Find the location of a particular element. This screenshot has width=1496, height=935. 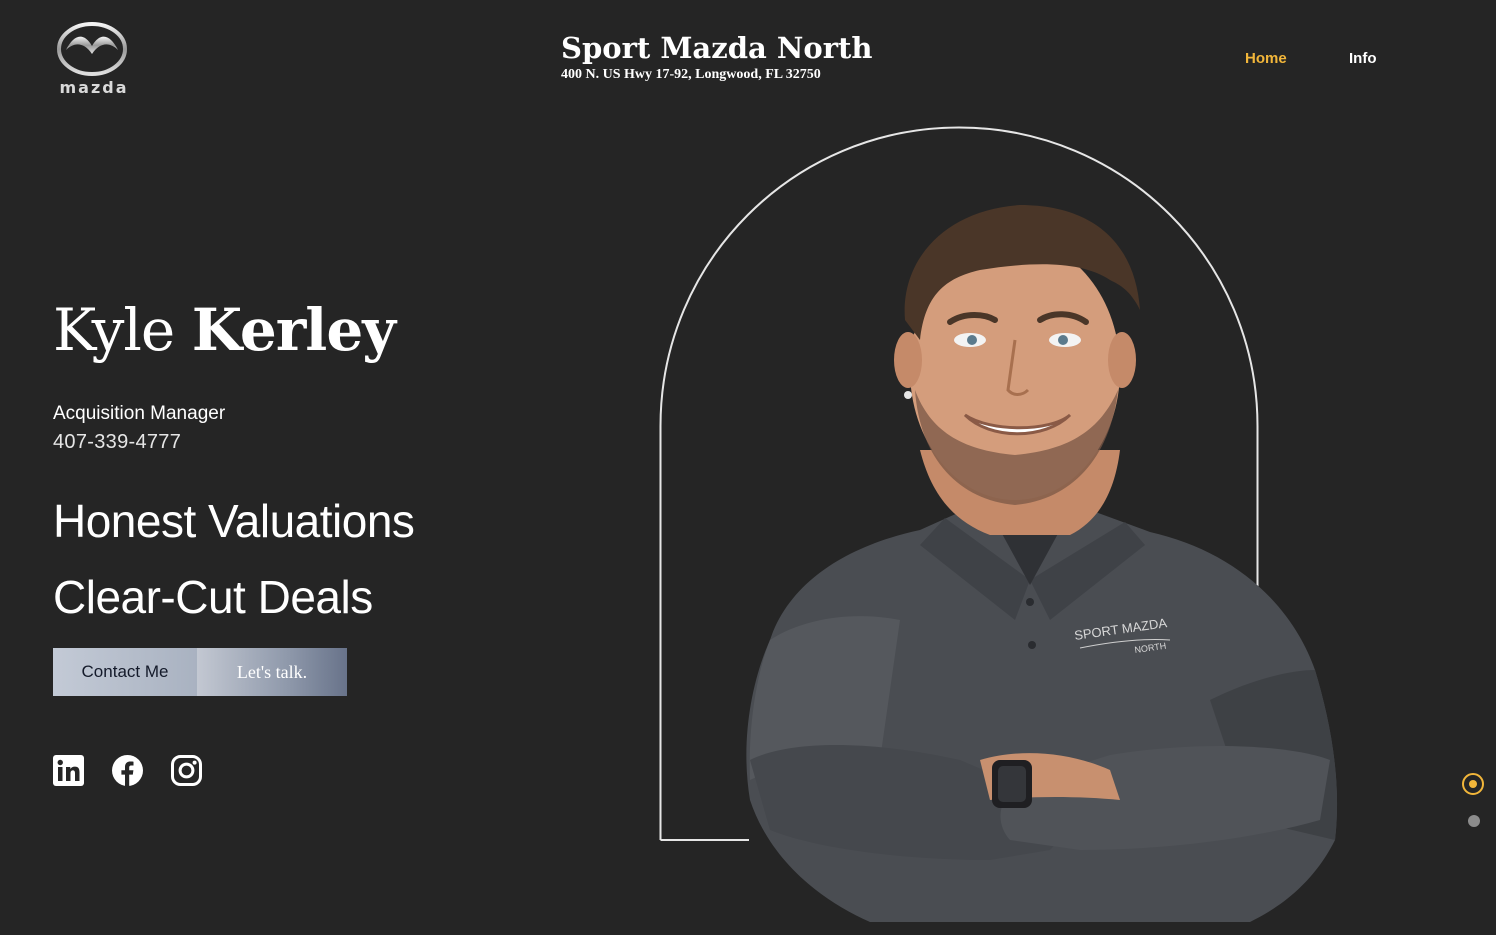

social-links is located at coordinates (127, 770).